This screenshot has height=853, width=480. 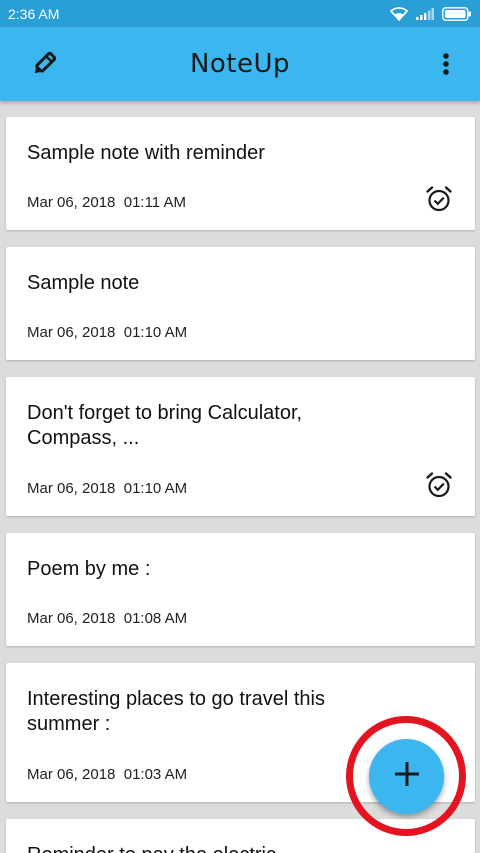 I want to click on note-card: Poem by me : Mar 06, 2018 01:08 AM, so click(x=240, y=589).